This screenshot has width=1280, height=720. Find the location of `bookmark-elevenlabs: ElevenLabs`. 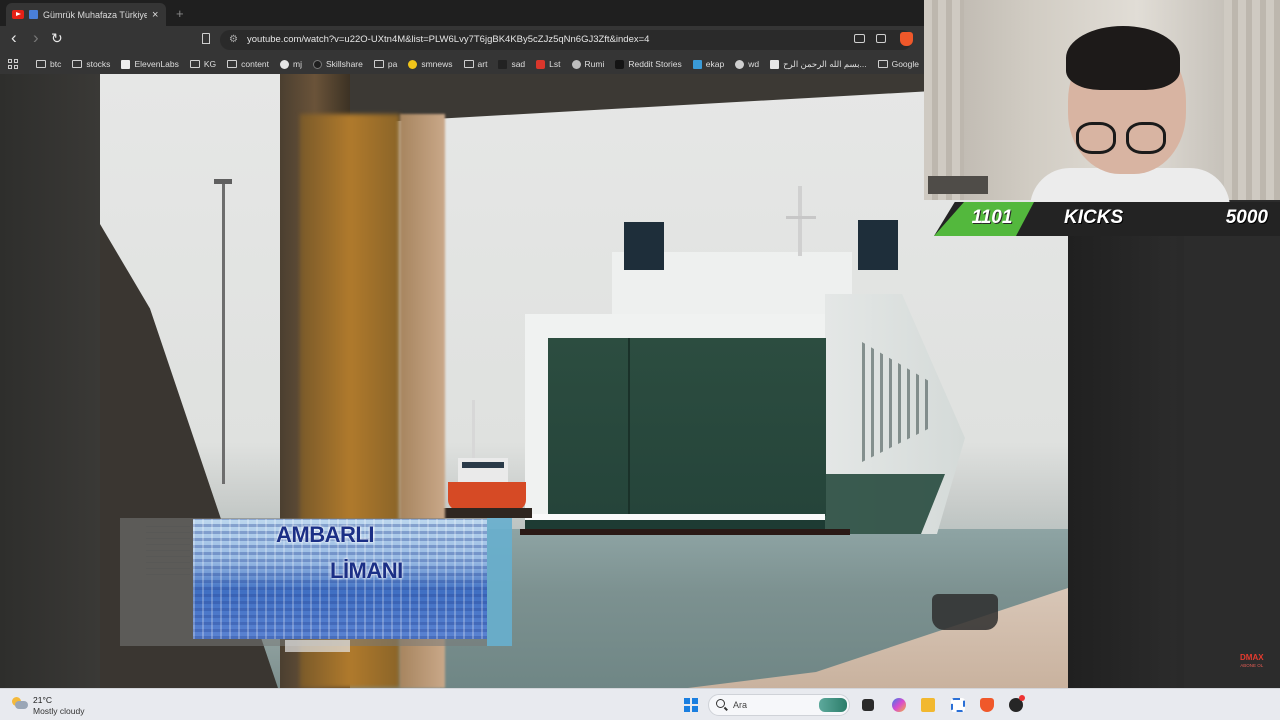

bookmark-elevenlabs: ElevenLabs is located at coordinates (150, 64).